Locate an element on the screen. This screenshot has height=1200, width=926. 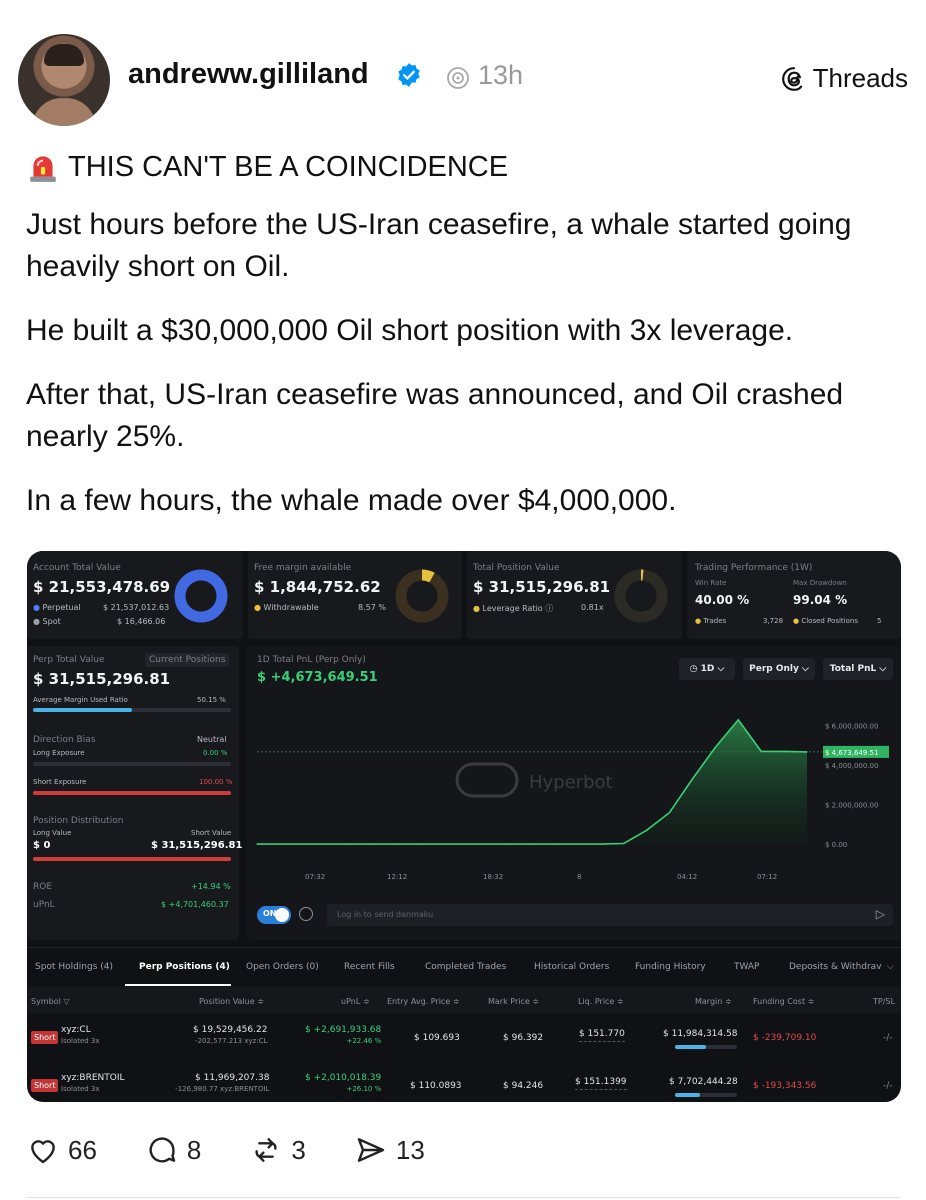
avg-margin-value: 50.15 % is located at coordinates (211, 700).